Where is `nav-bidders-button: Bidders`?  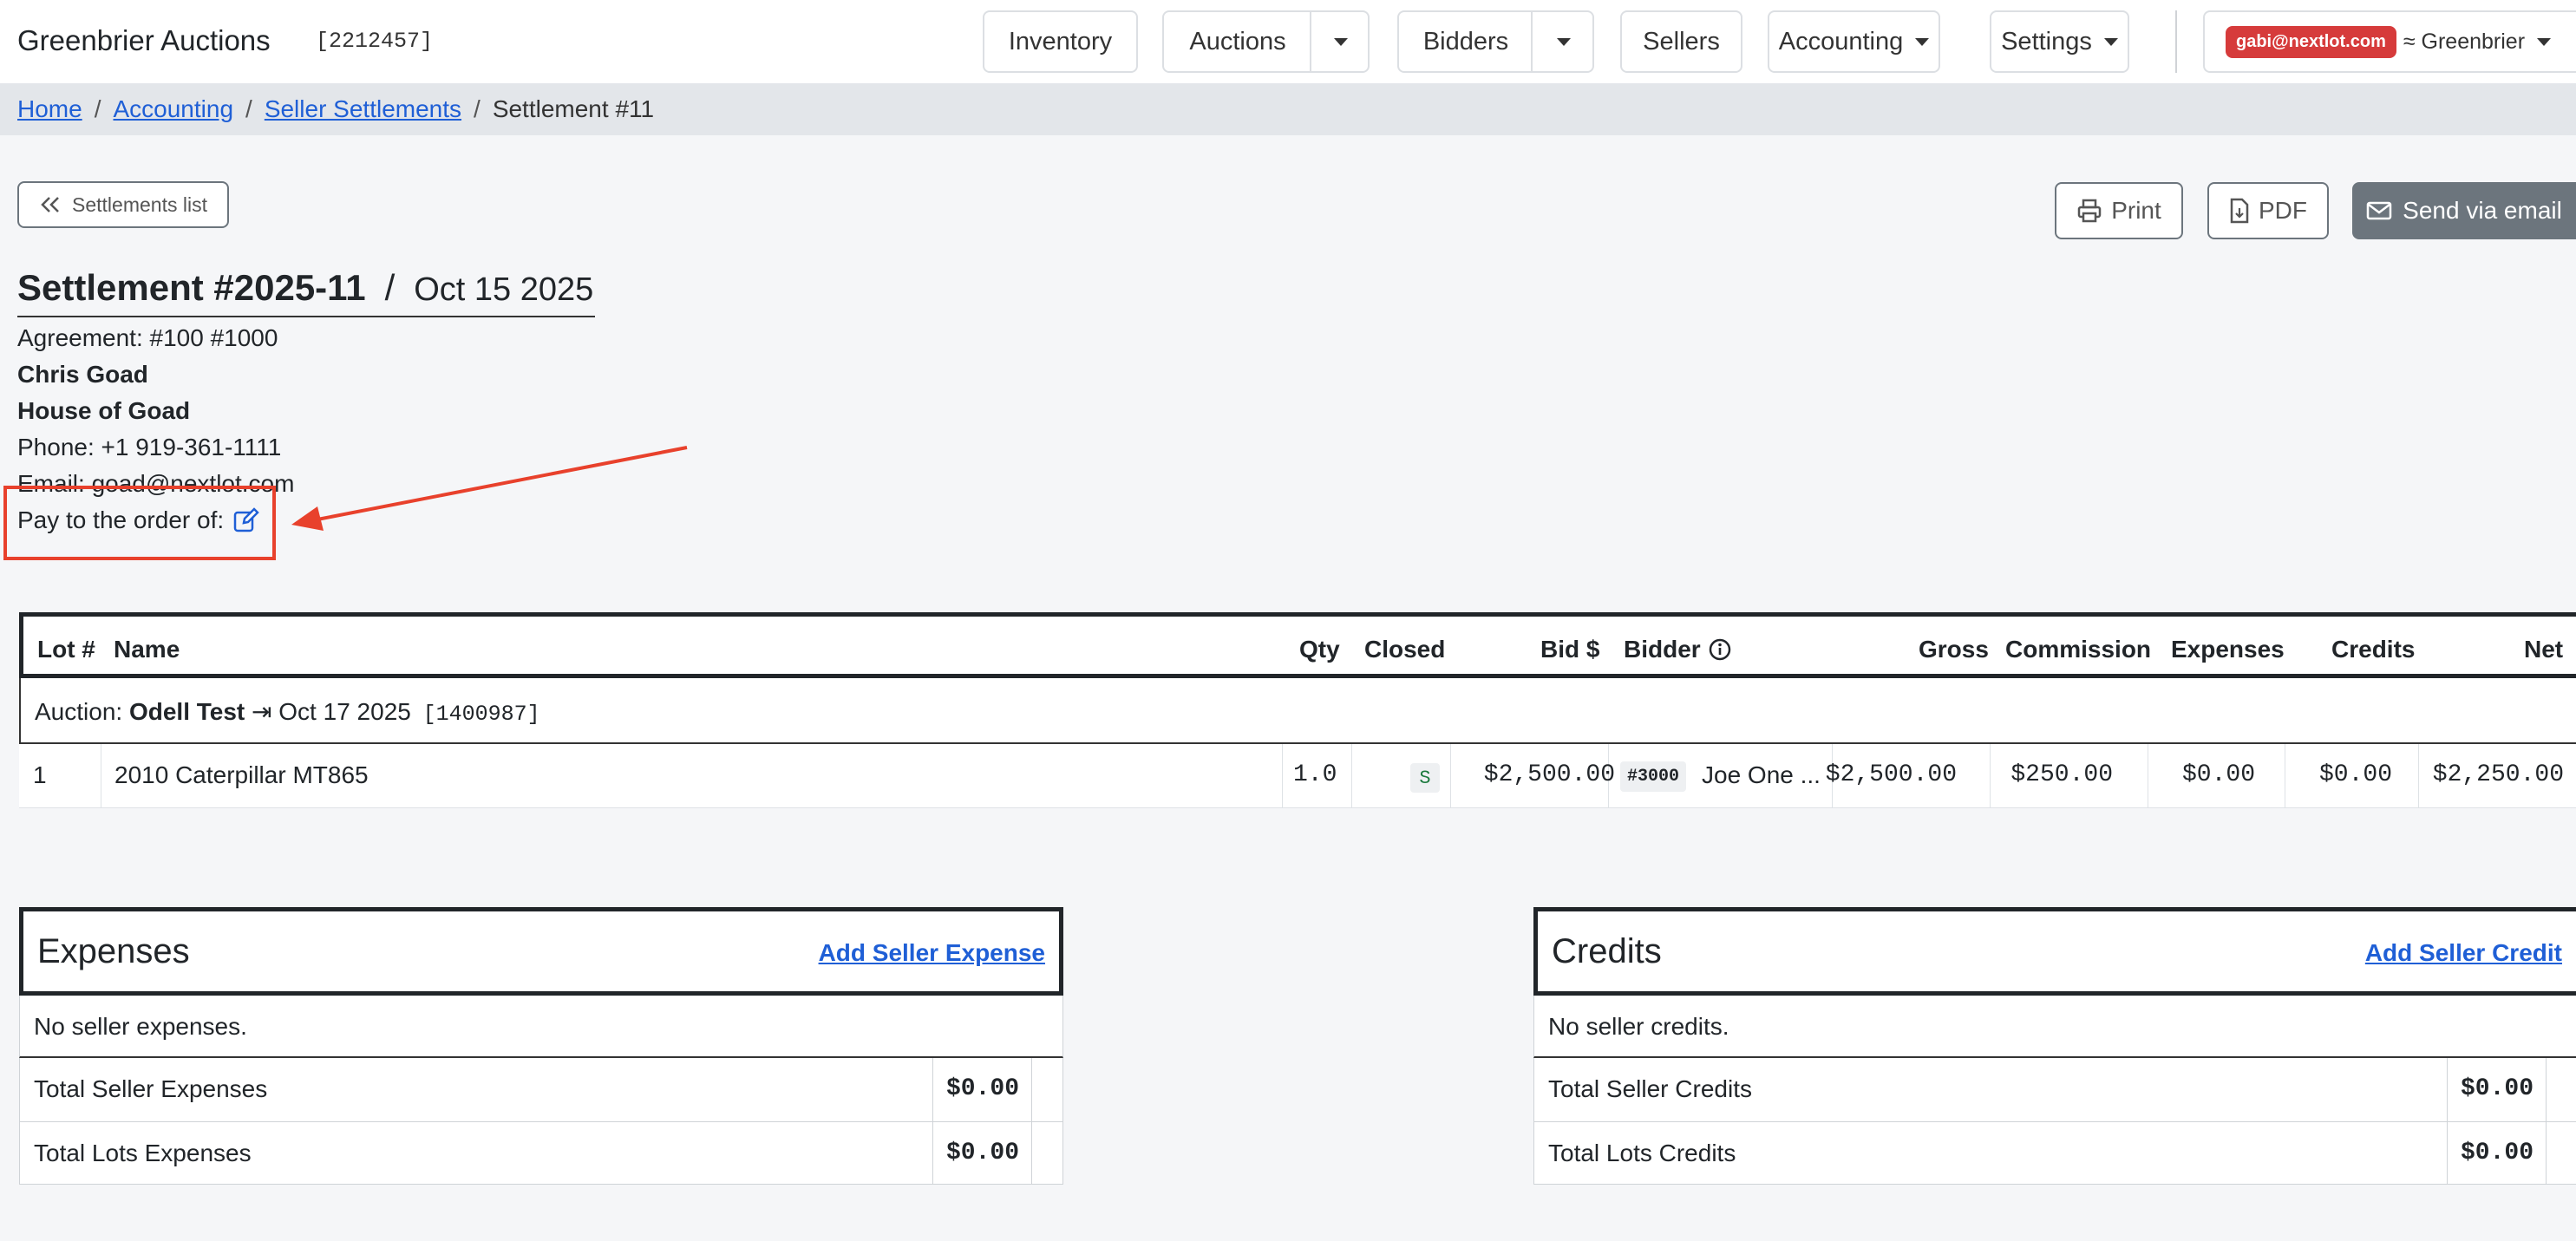
nav-bidders-button: Bidders is located at coordinates (1466, 42).